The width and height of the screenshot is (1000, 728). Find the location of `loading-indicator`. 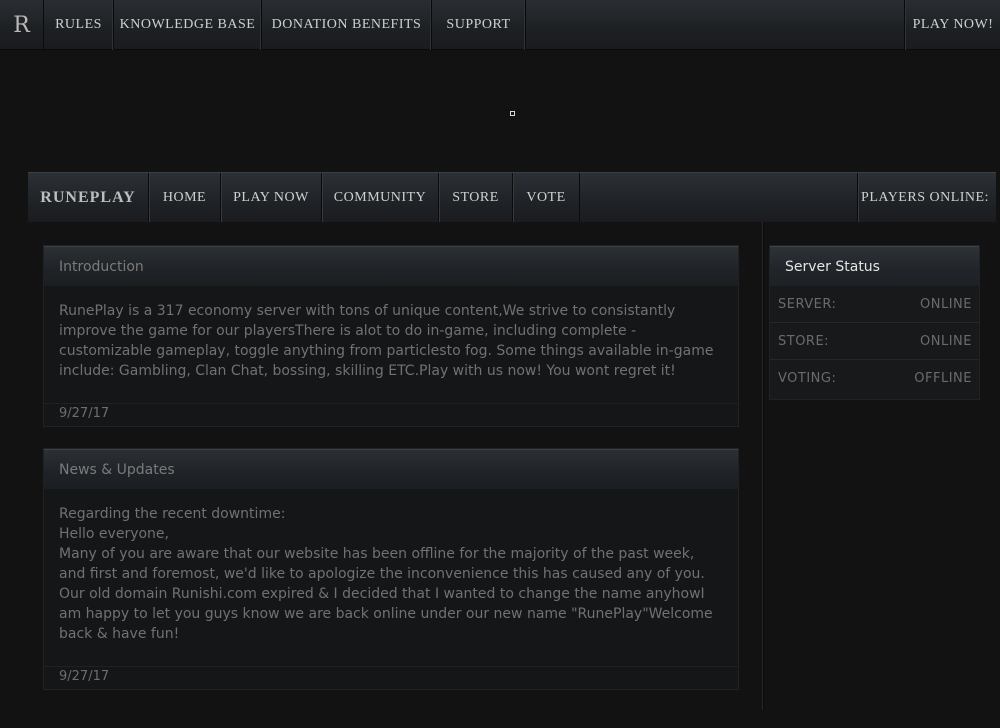

loading-indicator is located at coordinates (512, 113).